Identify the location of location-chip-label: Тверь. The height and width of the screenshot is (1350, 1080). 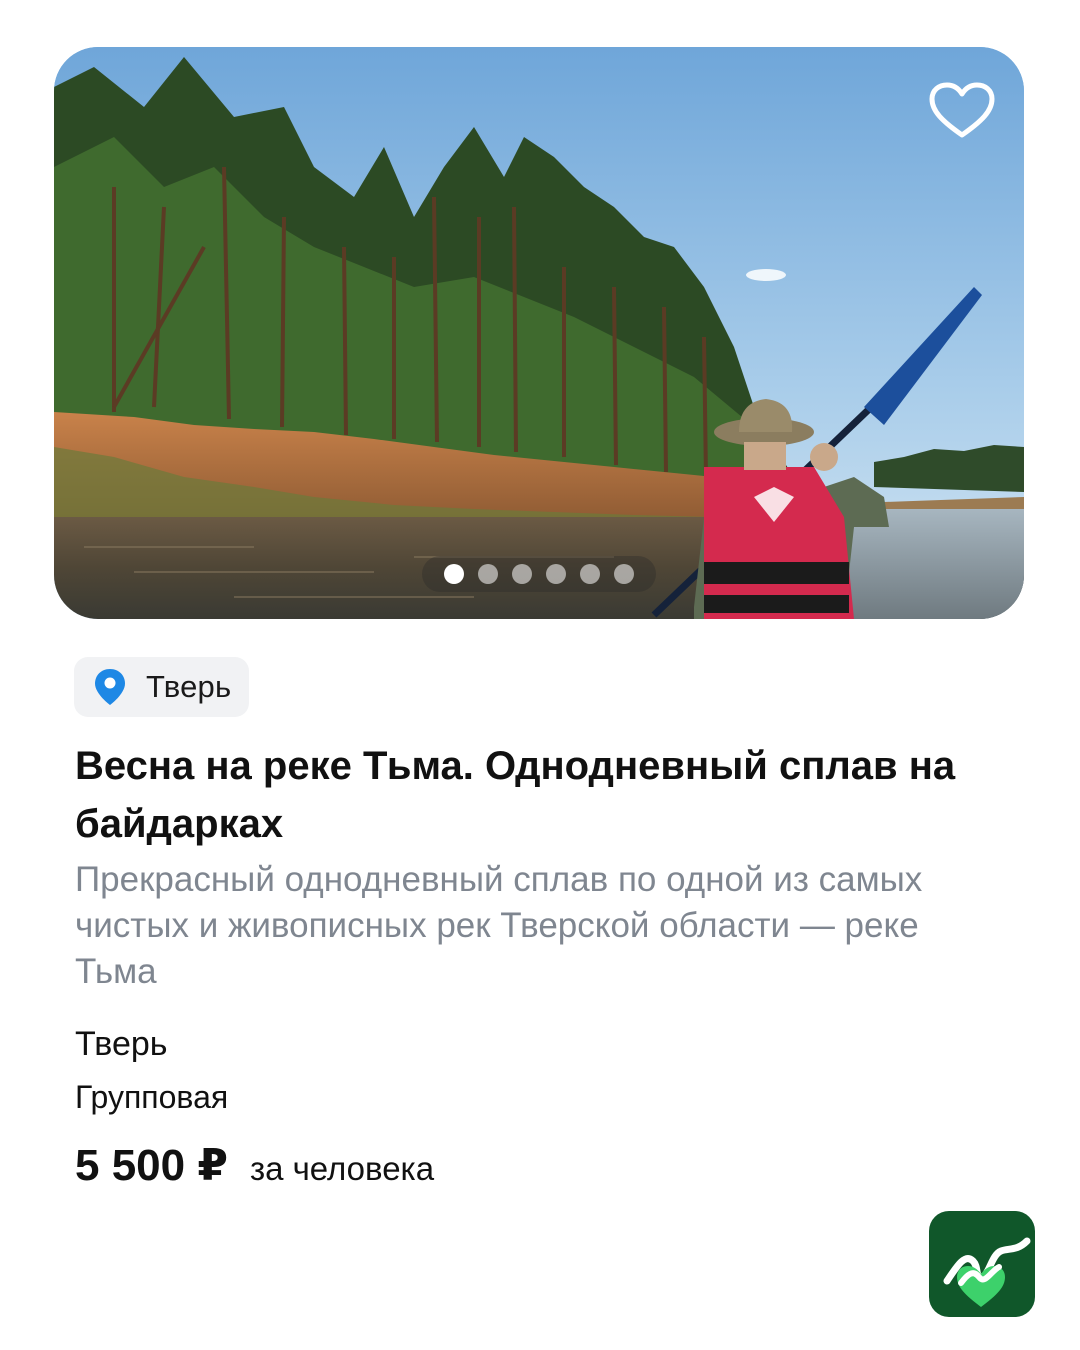
(189, 686).